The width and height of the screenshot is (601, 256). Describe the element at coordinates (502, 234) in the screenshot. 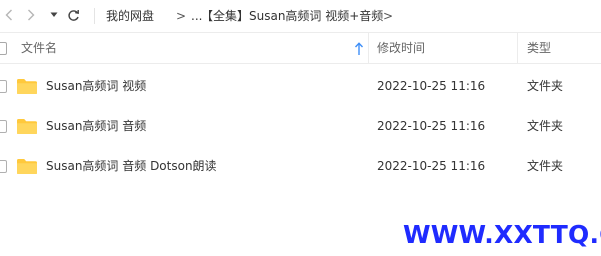

I see `watermark-text: WWW.XXTTQ.COM` at that location.